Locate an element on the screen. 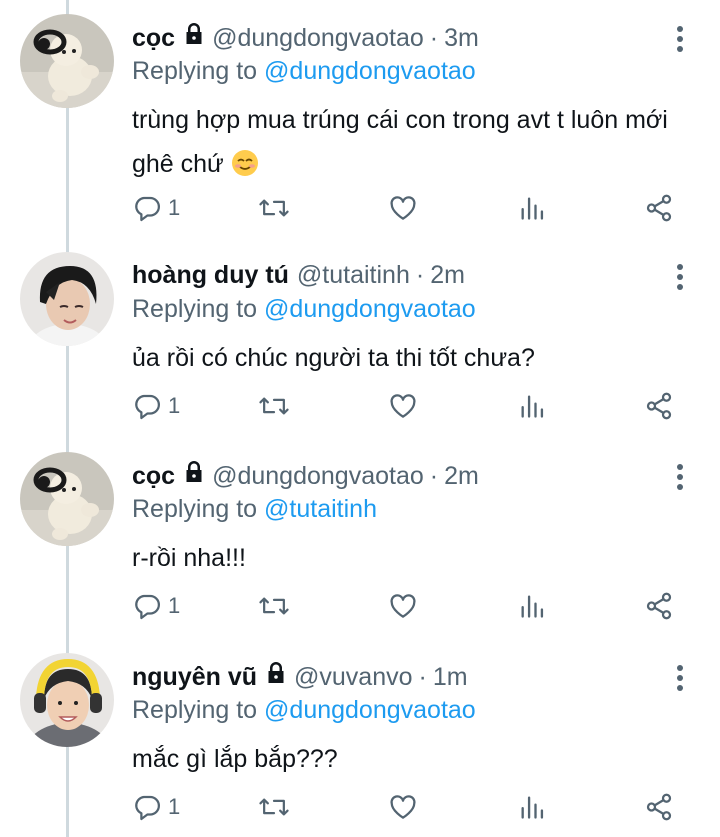  tweet-text-content: ủa rồi có chúc người ta thi tốt chưa? is located at coordinates (333, 358).